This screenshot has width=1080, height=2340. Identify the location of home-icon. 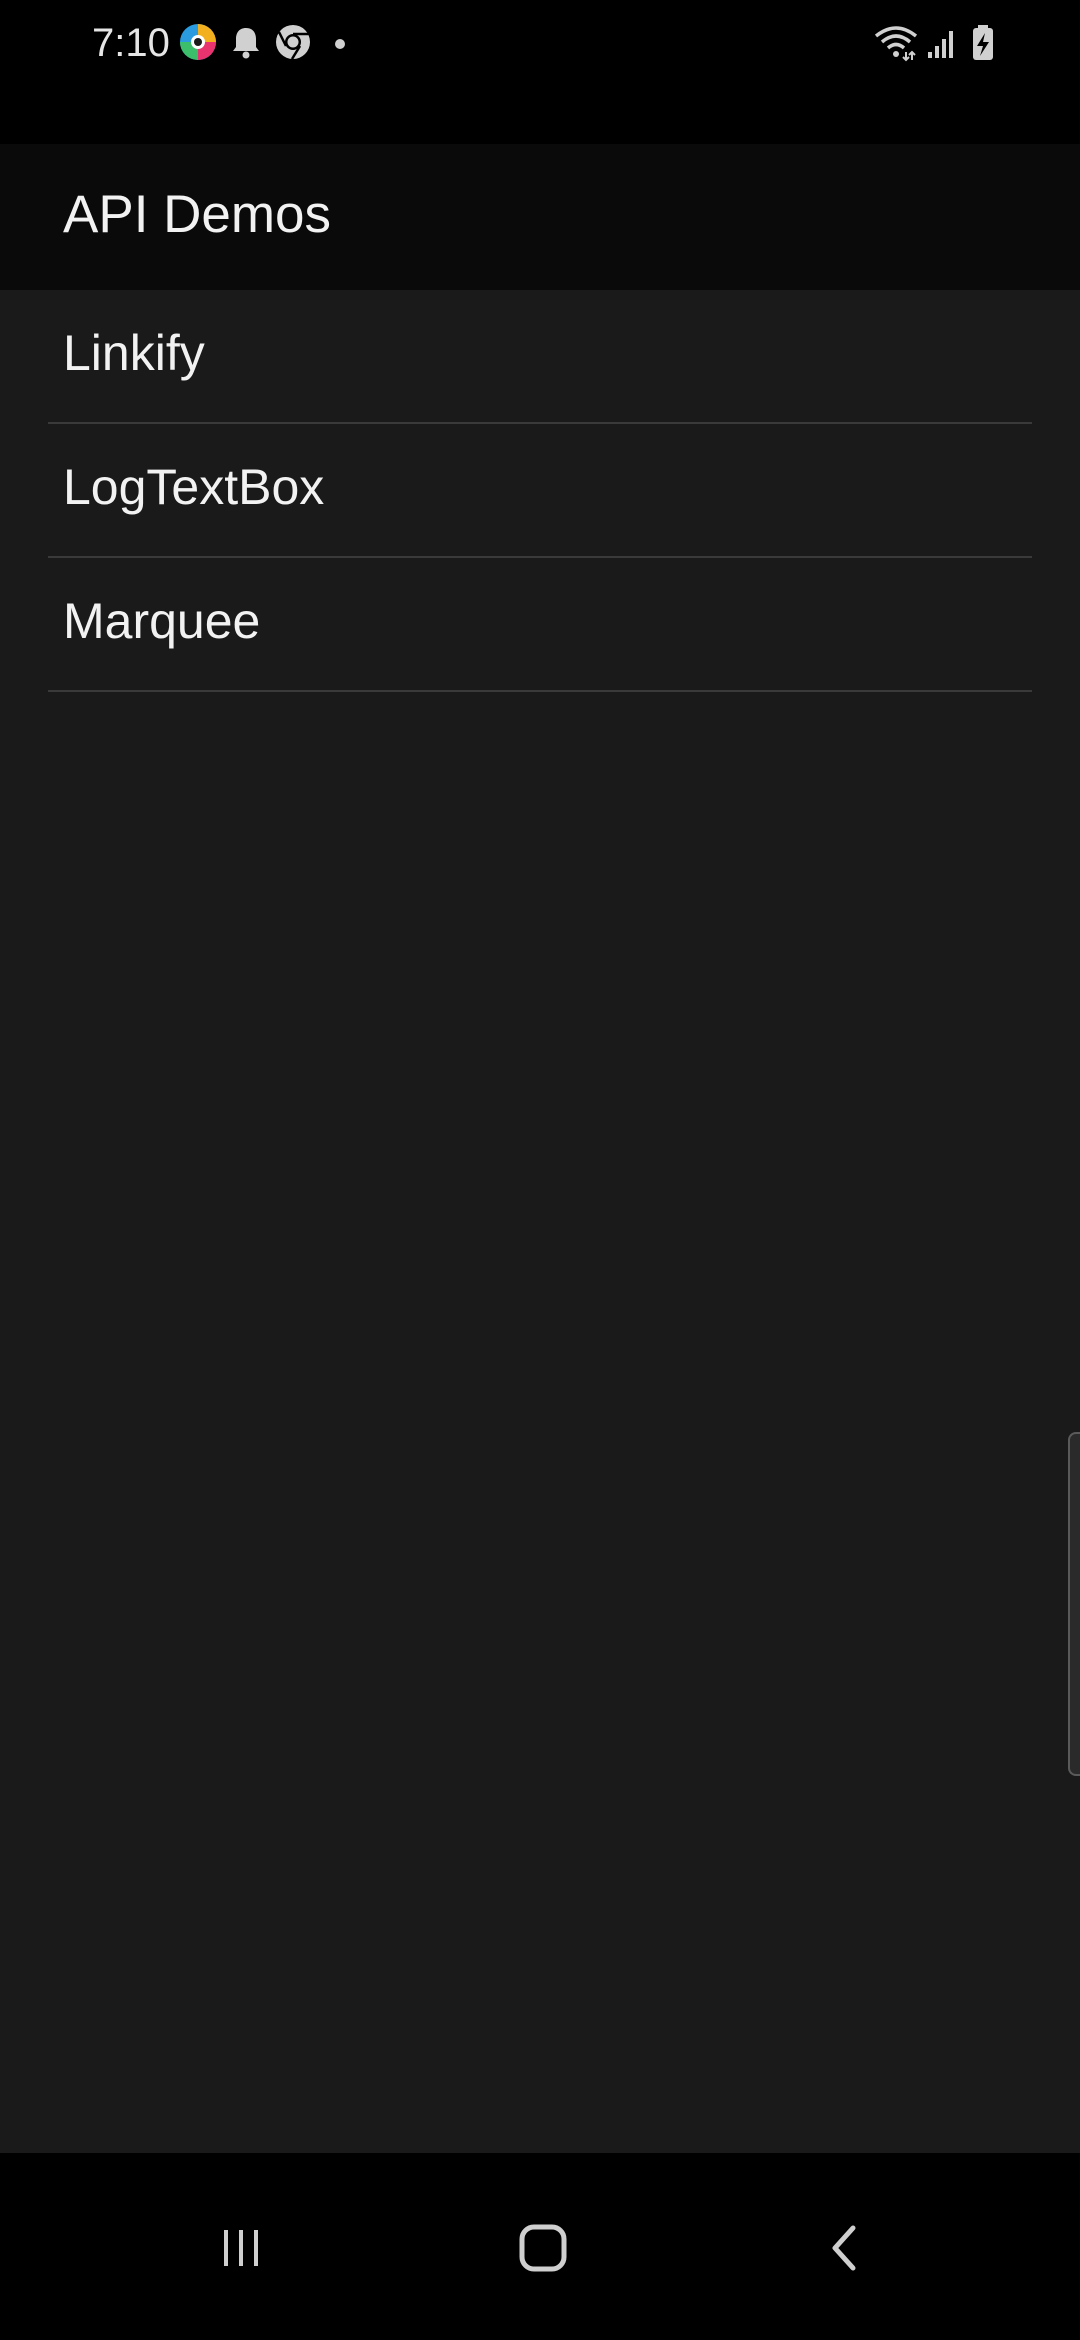
(543, 2248).